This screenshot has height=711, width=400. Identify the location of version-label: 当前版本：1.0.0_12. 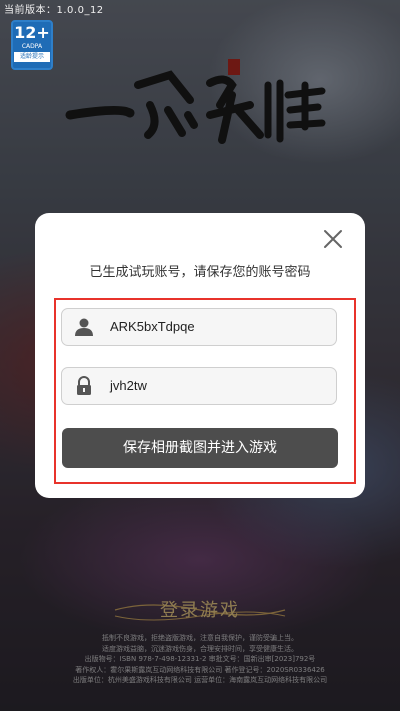
(54, 10).